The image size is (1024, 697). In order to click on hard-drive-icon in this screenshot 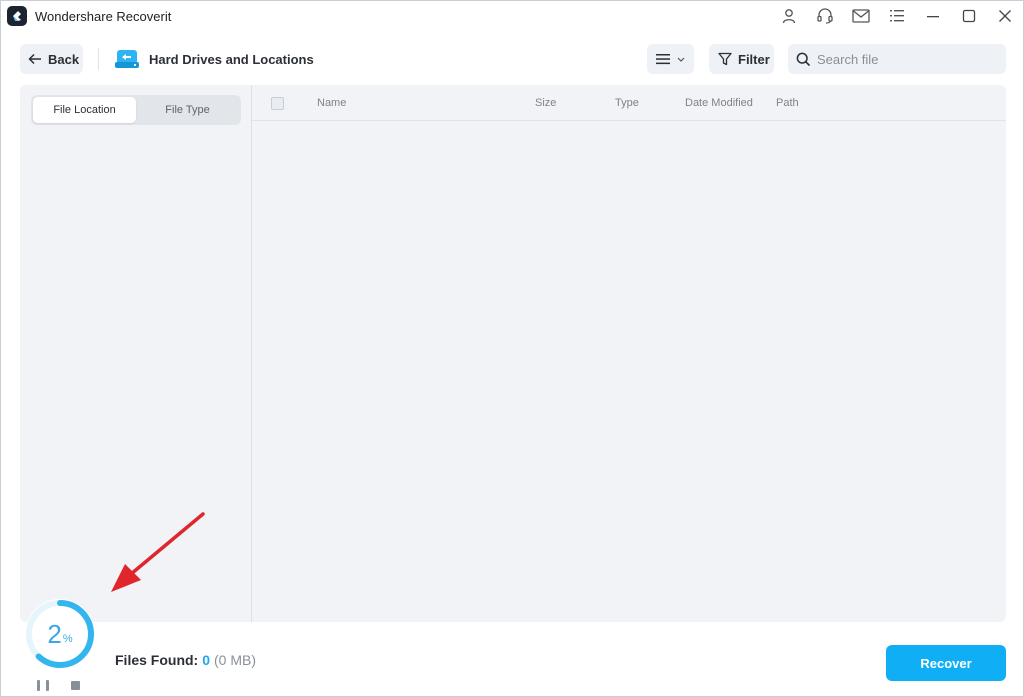, I will do `click(127, 59)`.